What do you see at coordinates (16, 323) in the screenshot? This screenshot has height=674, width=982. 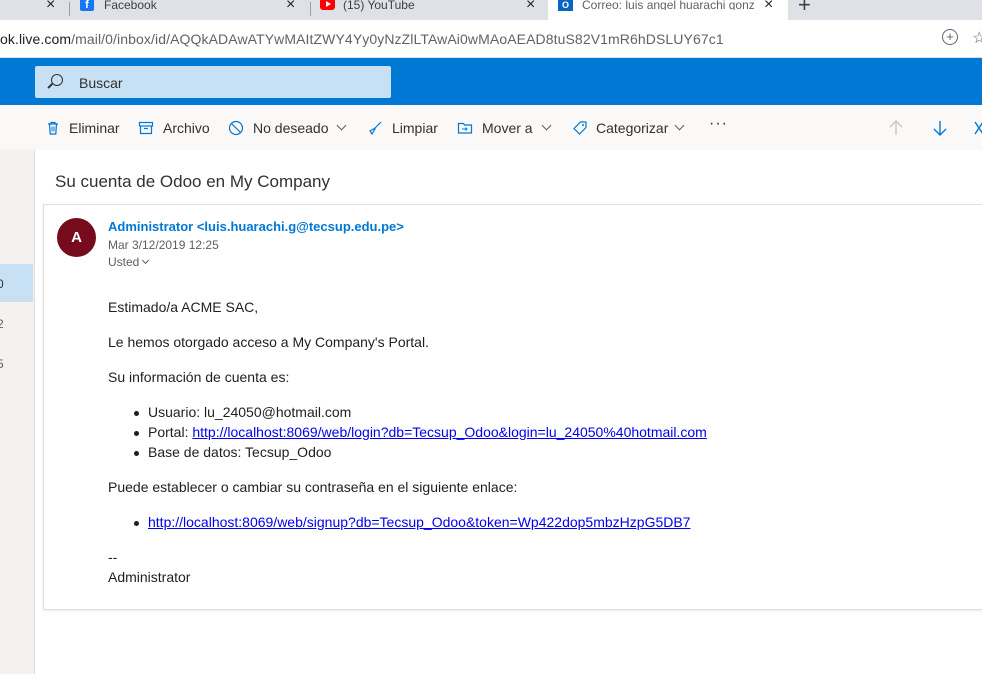 I see `folder-item: 2` at bounding box center [16, 323].